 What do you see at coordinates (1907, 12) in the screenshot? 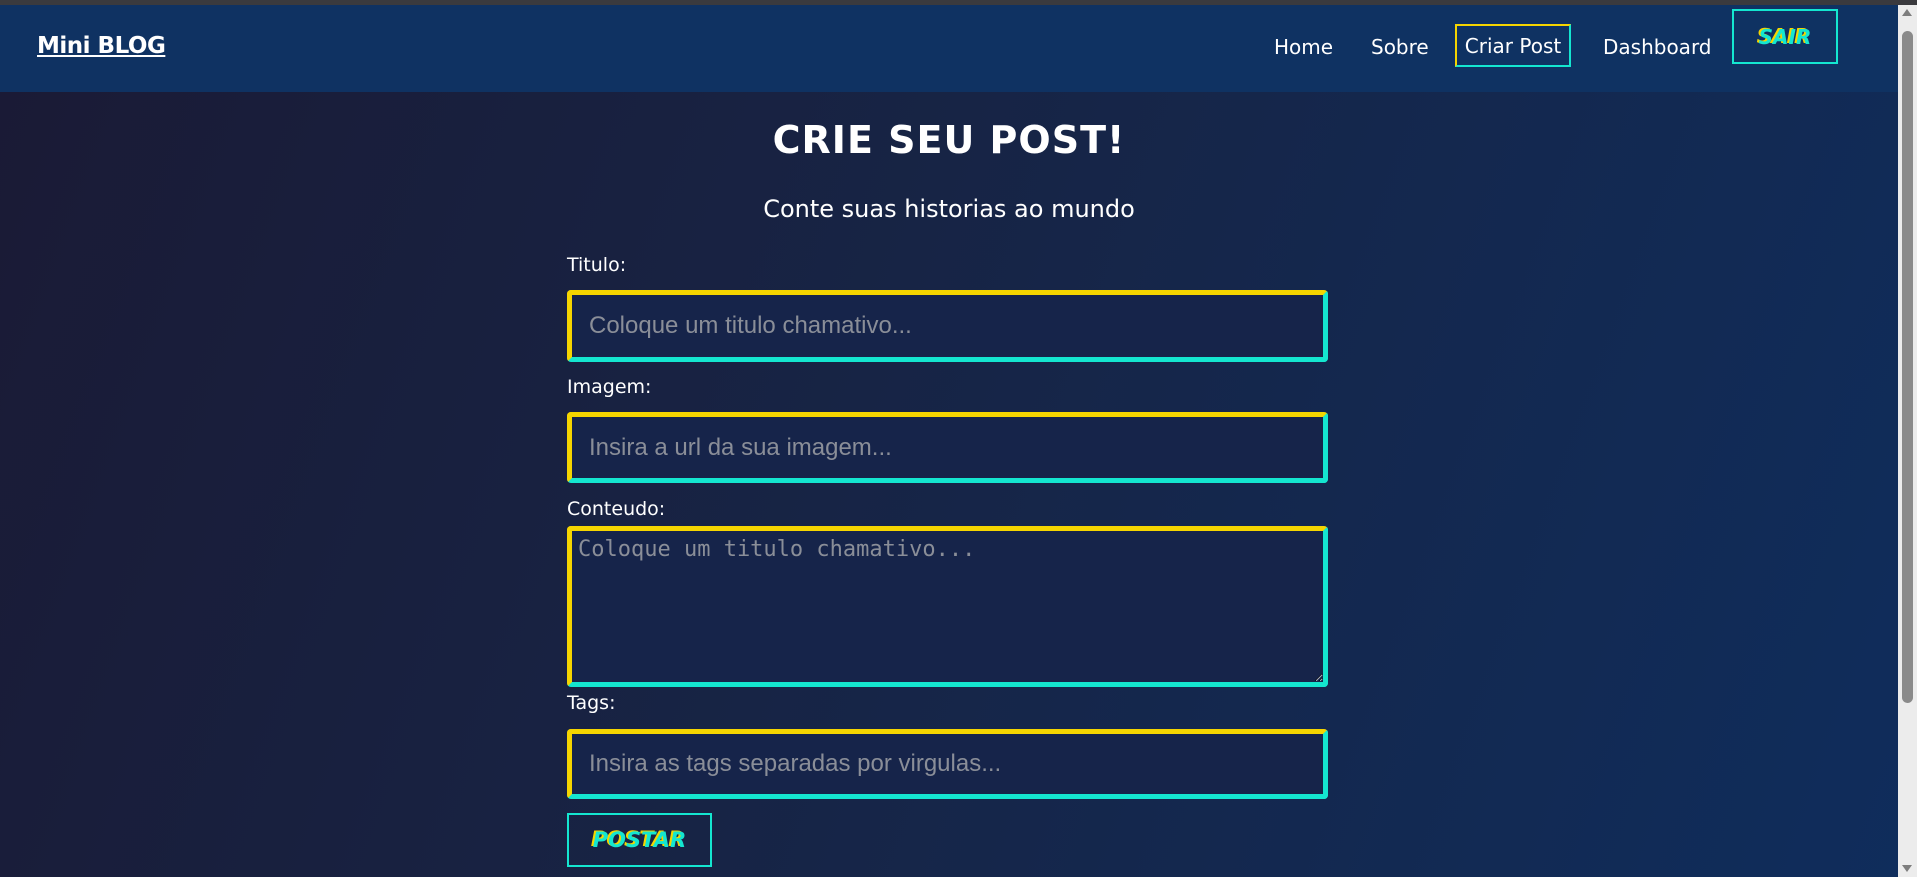
I see `scroll-up-arrow-icon` at bounding box center [1907, 12].